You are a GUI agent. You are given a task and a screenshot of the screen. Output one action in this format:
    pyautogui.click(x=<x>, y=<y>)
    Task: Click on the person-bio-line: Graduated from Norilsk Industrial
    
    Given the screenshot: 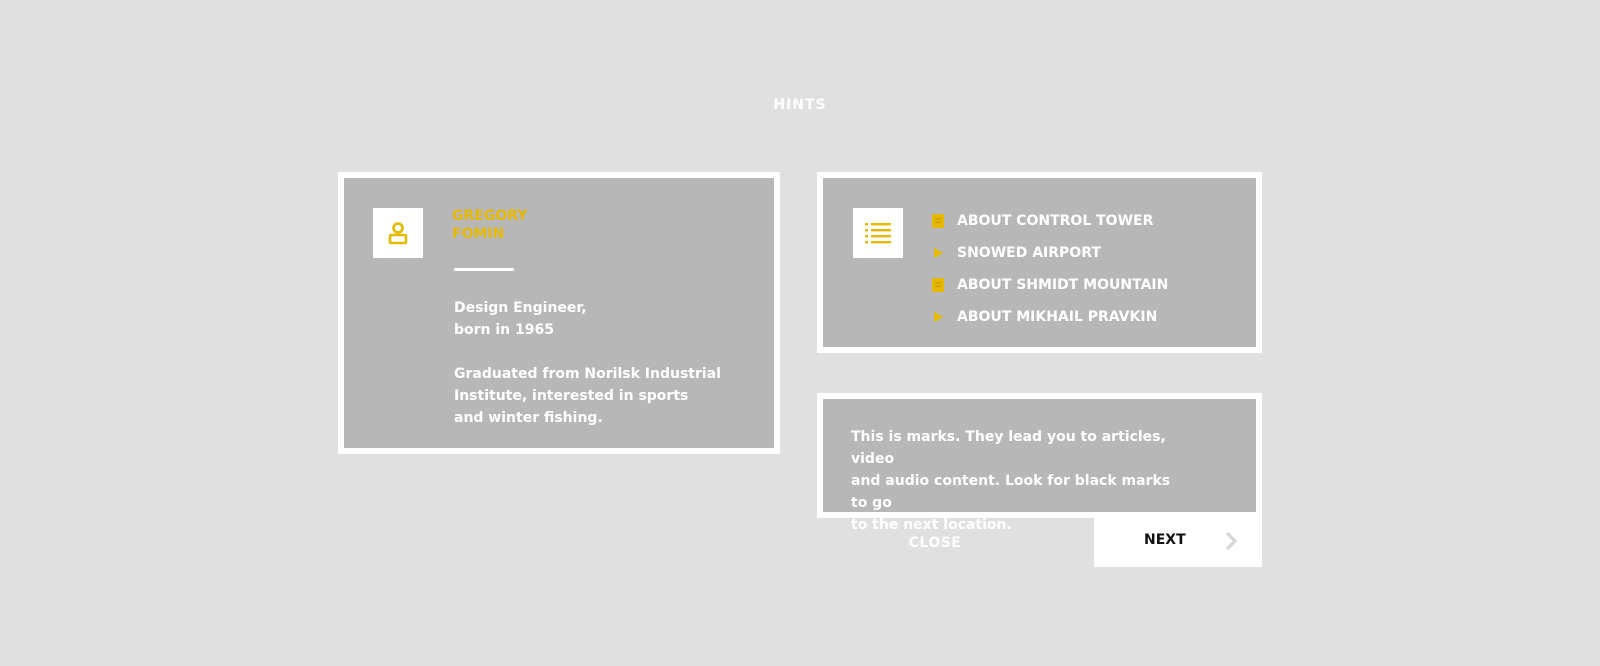 What is the action you would take?
    pyautogui.click(x=587, y=374)
    